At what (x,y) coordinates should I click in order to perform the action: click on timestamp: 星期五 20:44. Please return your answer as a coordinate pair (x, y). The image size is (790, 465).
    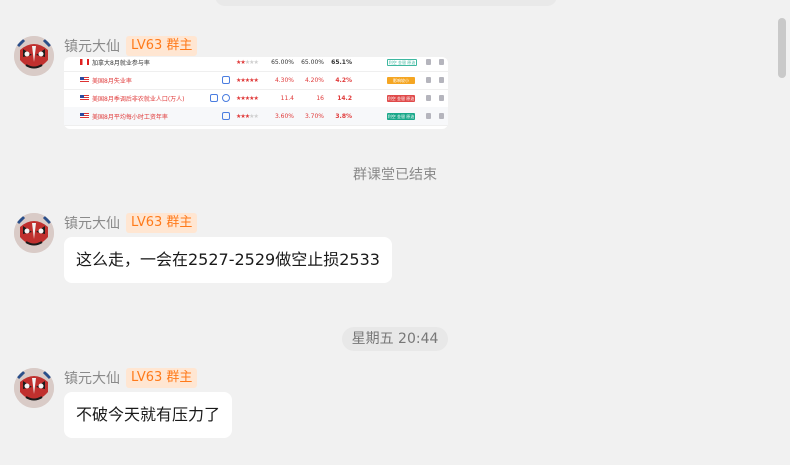
    Looking at the image, I should click on (395, 339).